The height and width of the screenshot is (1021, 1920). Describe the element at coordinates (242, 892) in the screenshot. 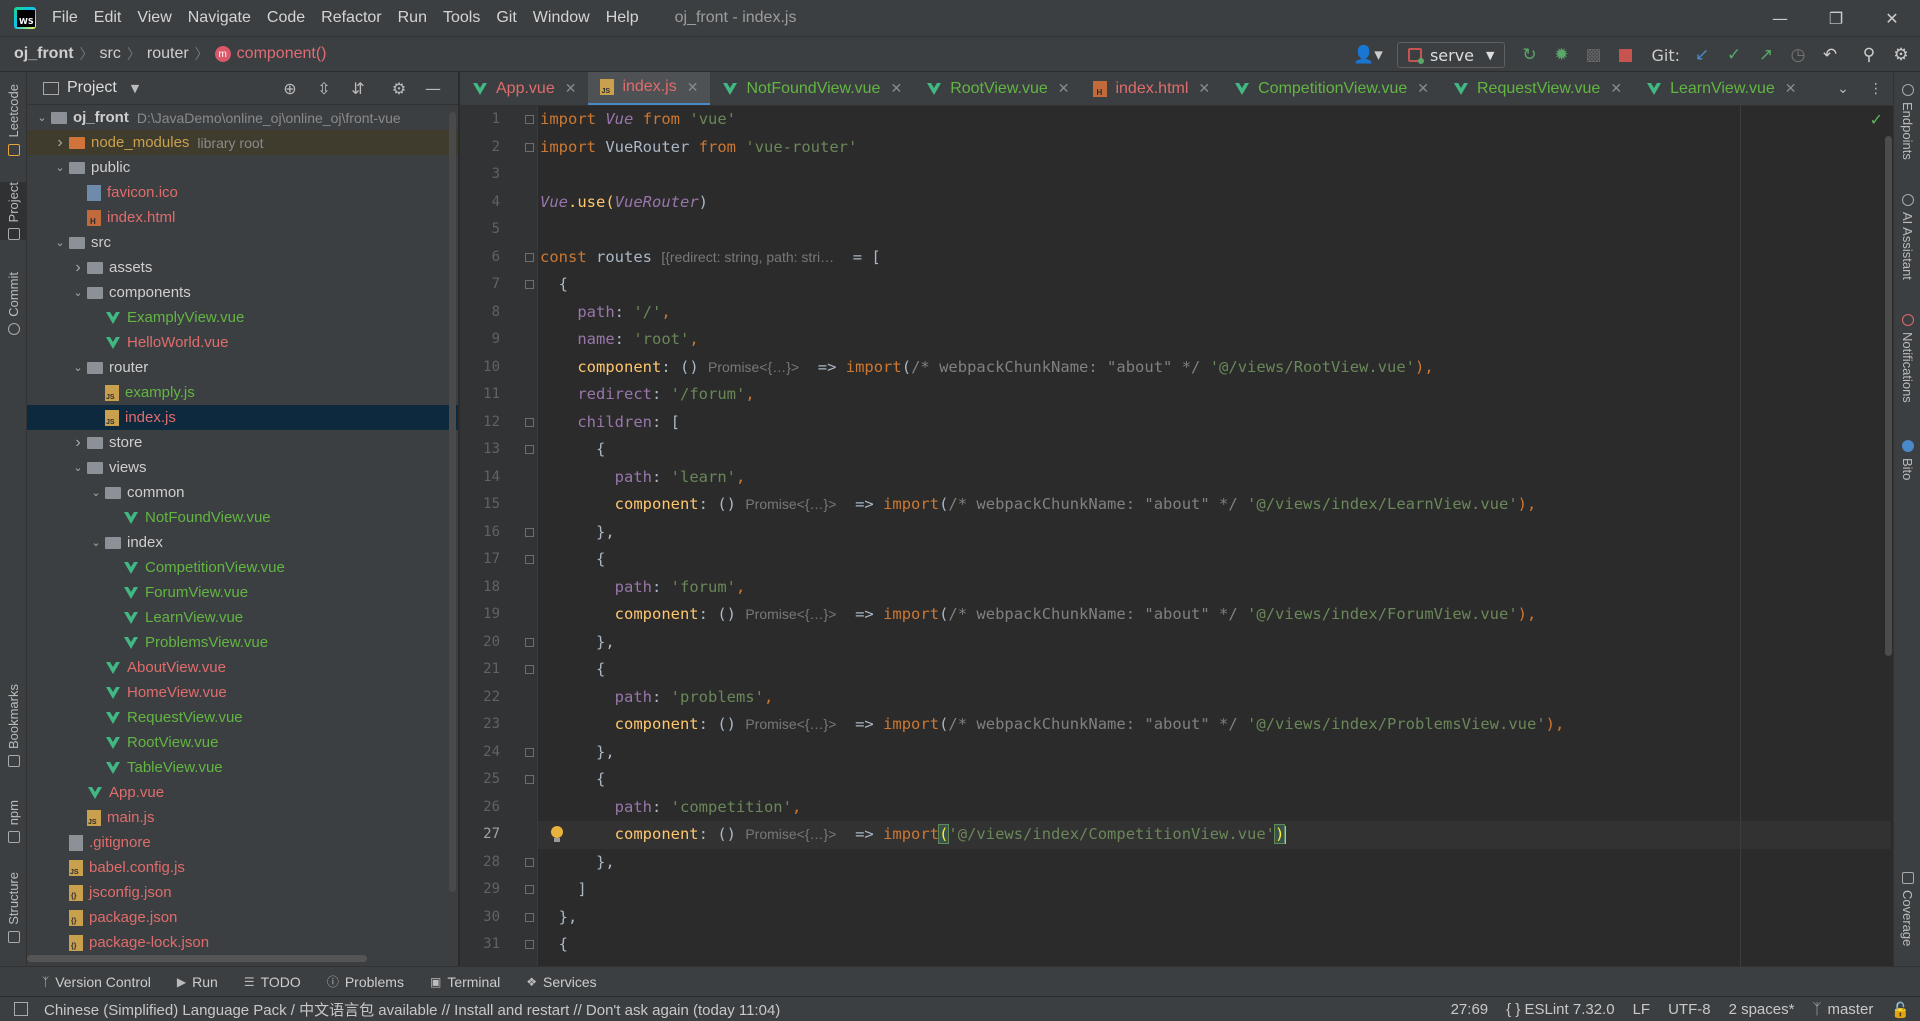

I see `tree-item: jsconfig.json` at that location.